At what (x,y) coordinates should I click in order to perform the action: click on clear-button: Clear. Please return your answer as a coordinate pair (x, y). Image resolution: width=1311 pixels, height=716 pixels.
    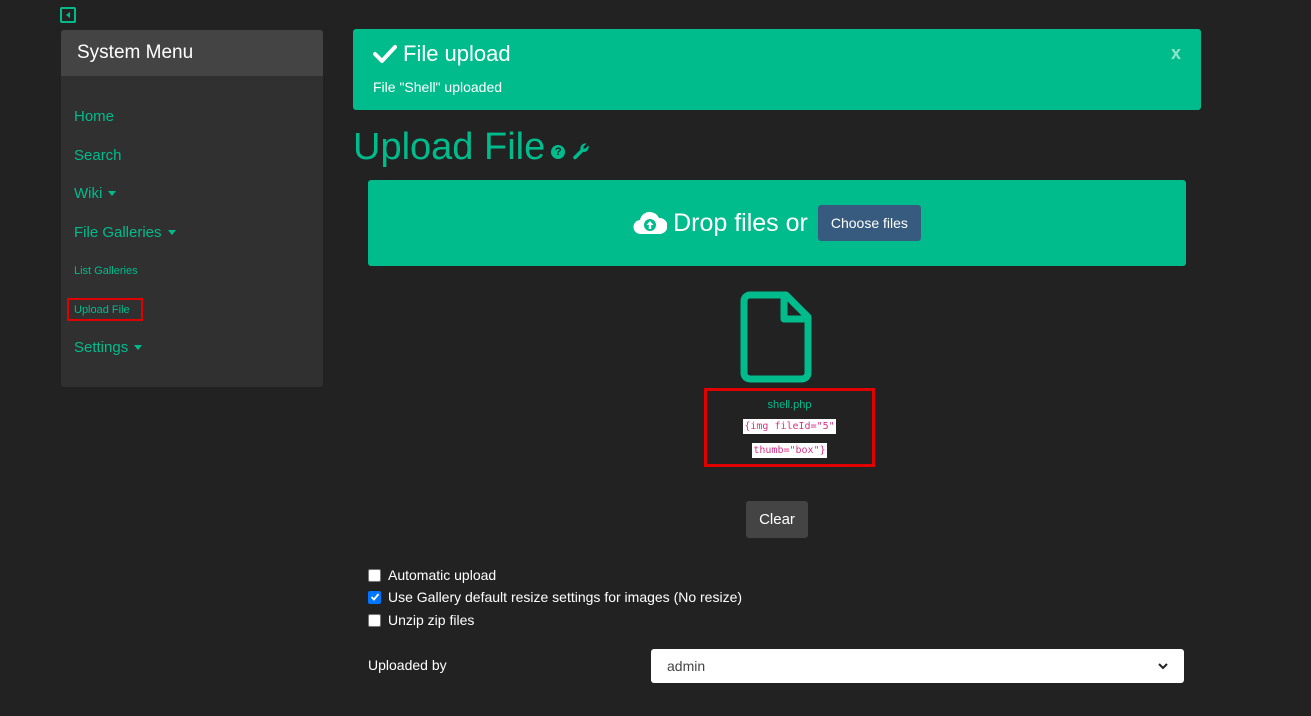
    Looking at the image, I should click on (777, 519).